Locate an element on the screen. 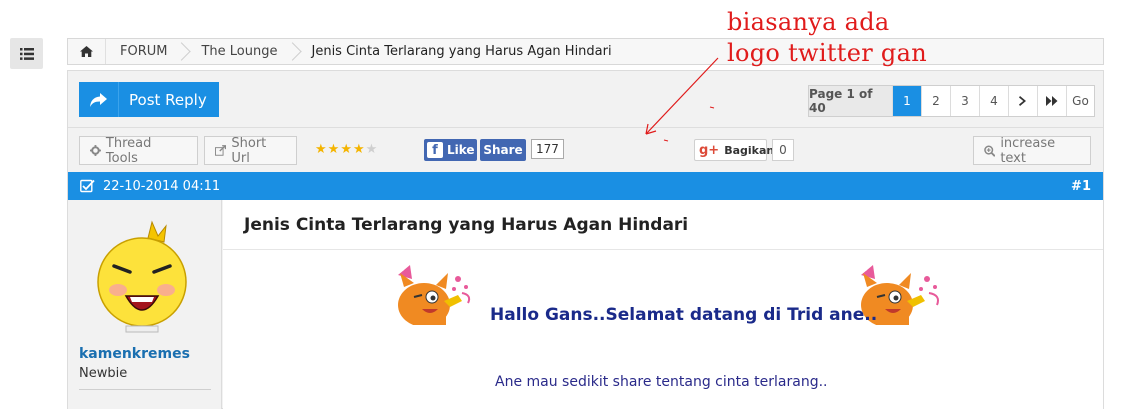  short-url-button: Short Url is located at coordinates (250, 150).